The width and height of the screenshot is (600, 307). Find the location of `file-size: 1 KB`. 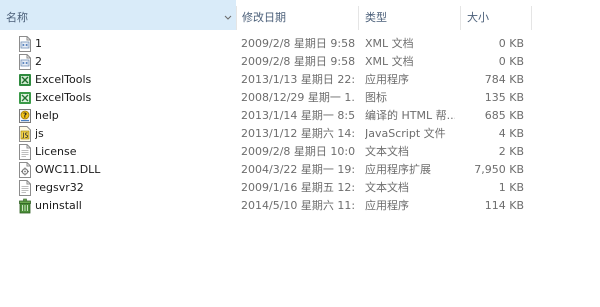

file-size: 1 KB is located at coordinates (511, 187).